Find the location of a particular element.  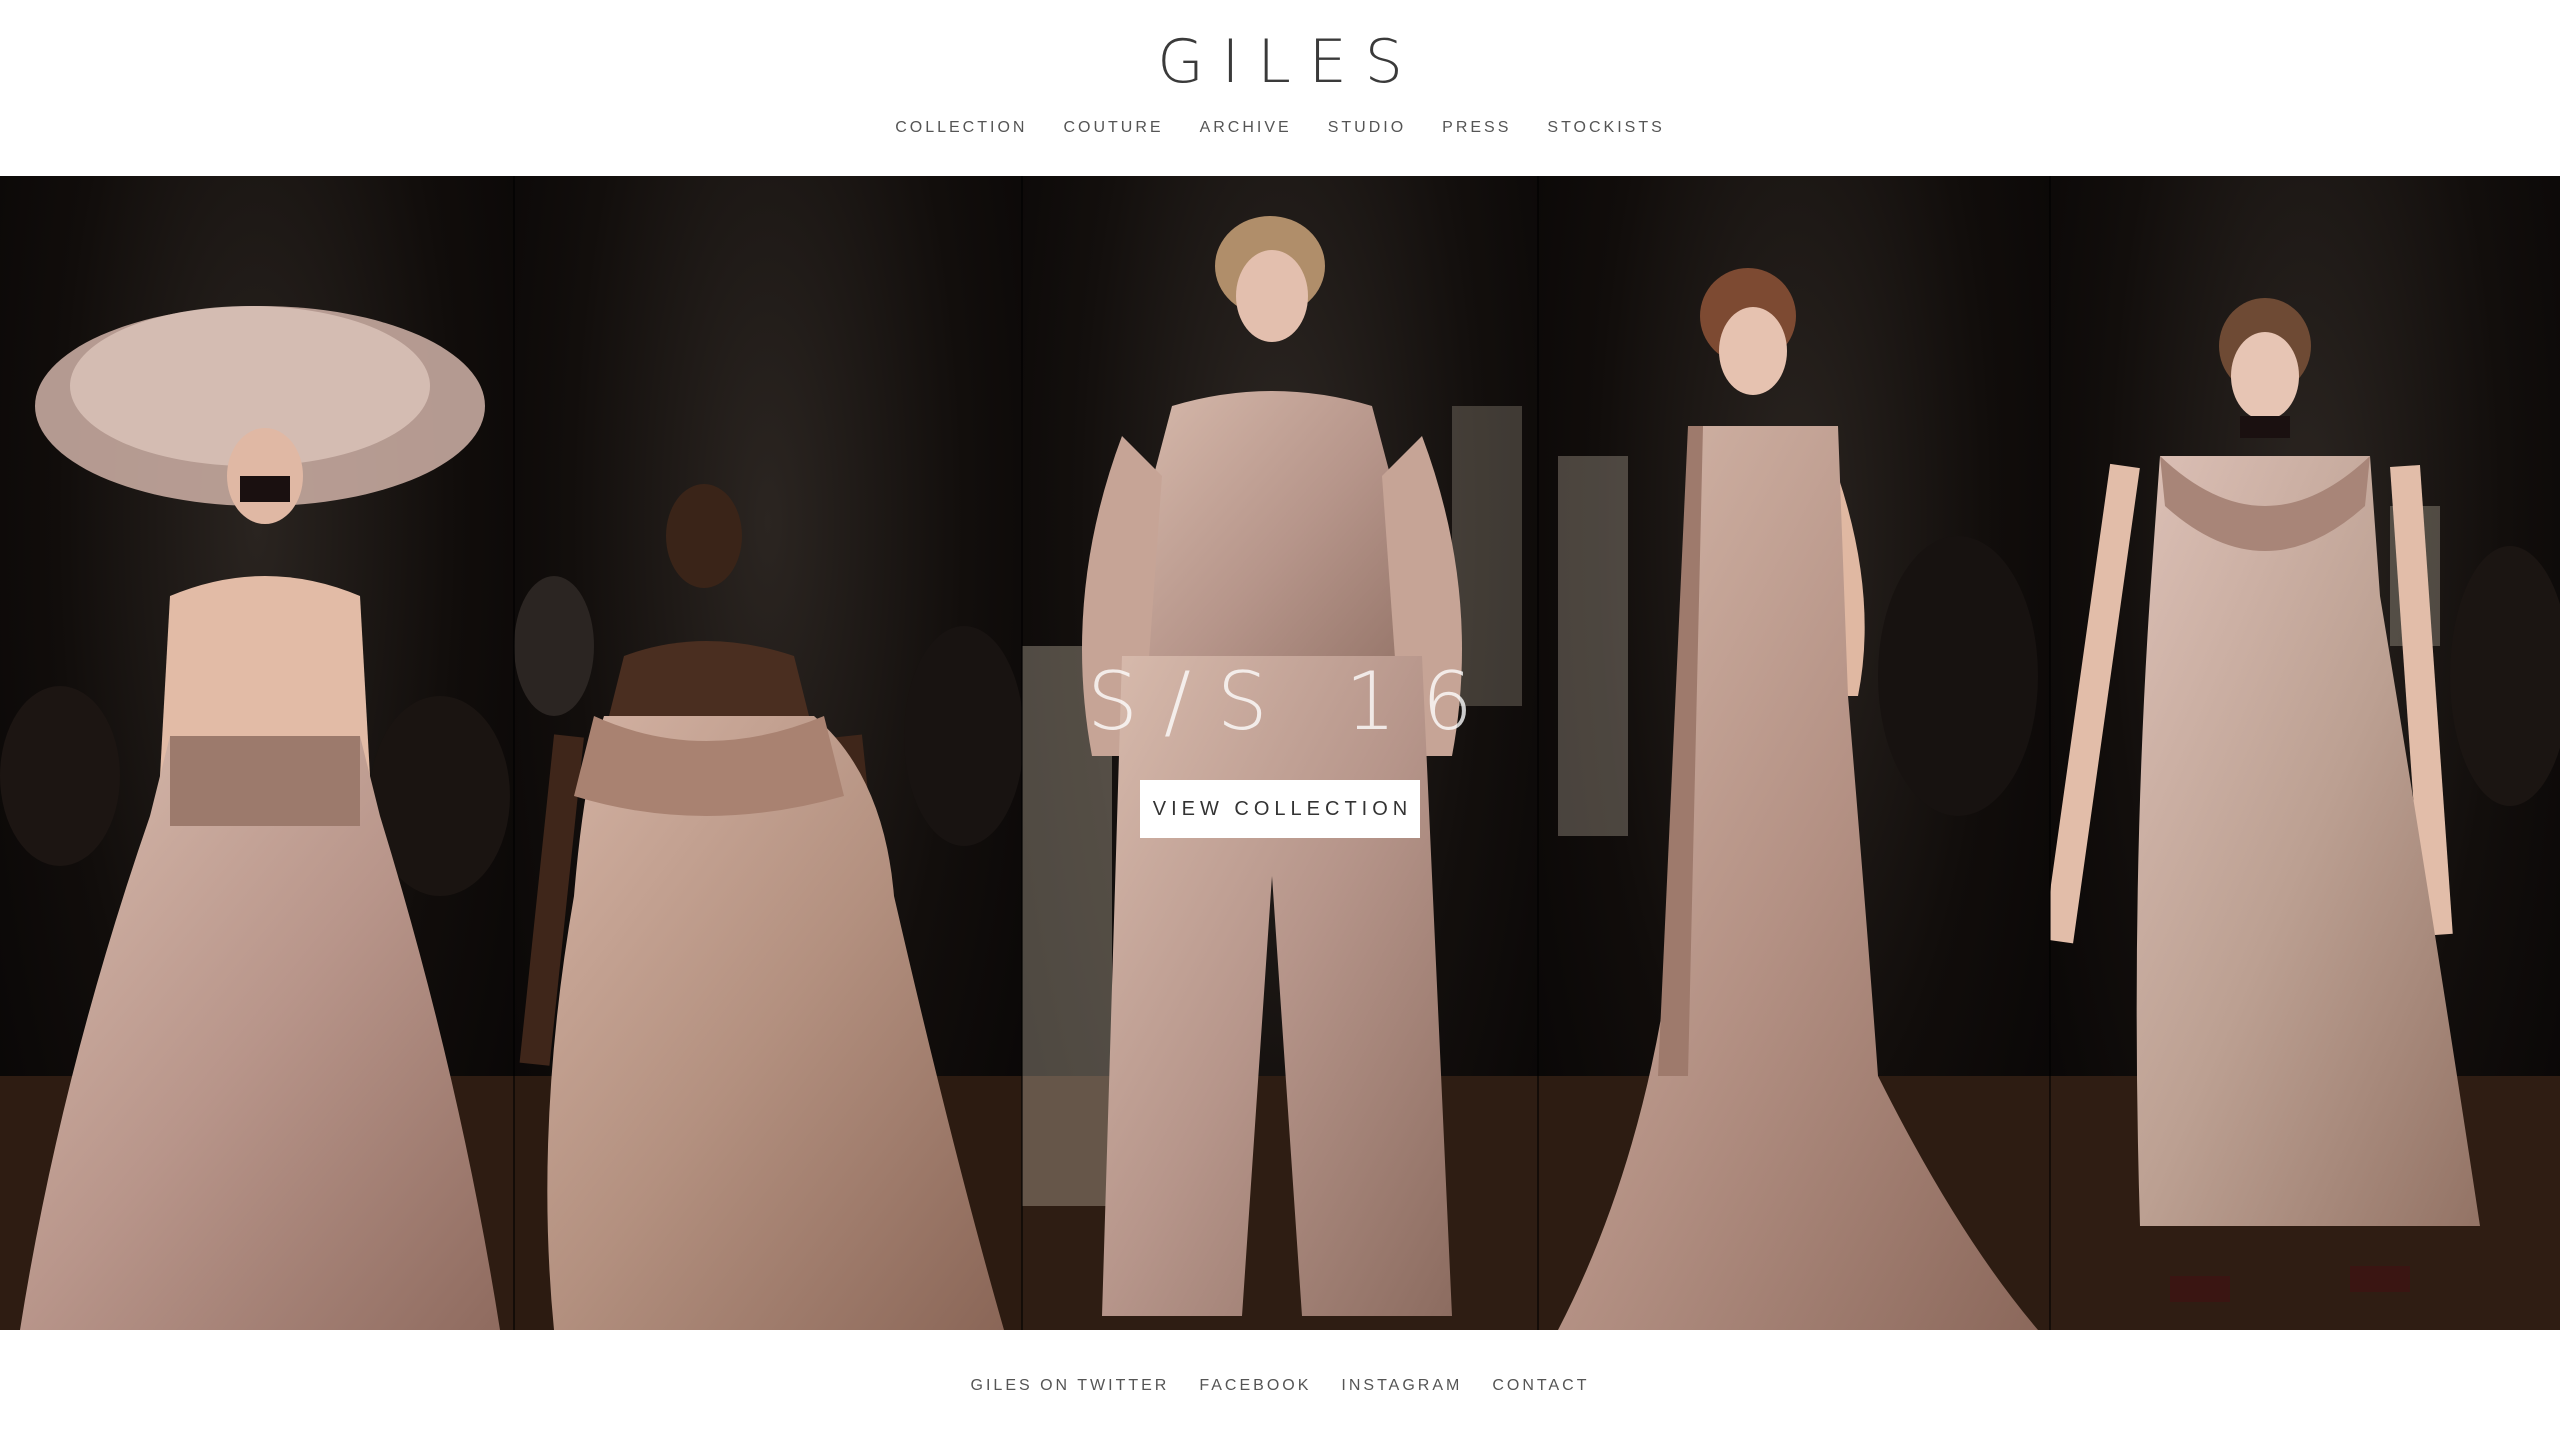

brand-logo: GILES is located at coordinates (1280, 62).